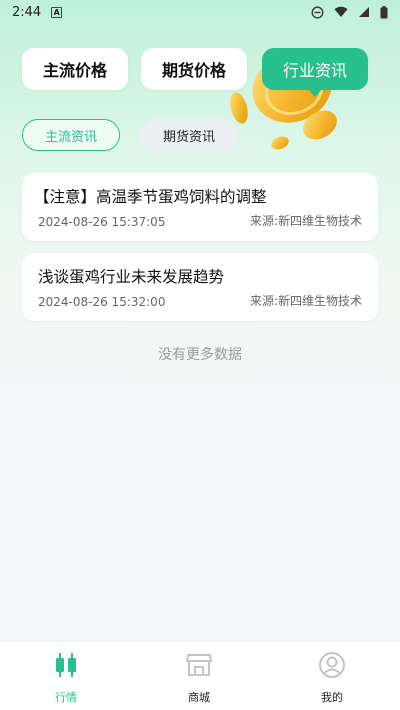 The height and width of the screenshot is (710, 400). What do you see at coordinates (57, 12) in the screenshot?
I see `notification-icon: A` at bounding box center [57, 12].